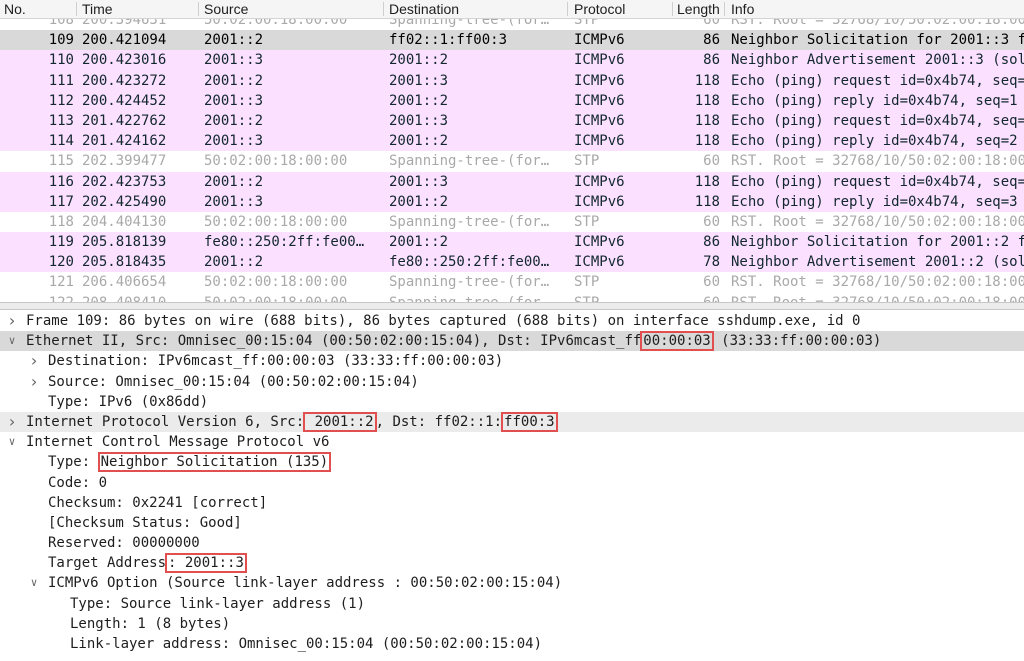 This screenshot has height=661, width=1024. What do you see at coordinates (61, 282) in the screenshot?
I see `packet-no: 121` at bounding box center [61, 282].